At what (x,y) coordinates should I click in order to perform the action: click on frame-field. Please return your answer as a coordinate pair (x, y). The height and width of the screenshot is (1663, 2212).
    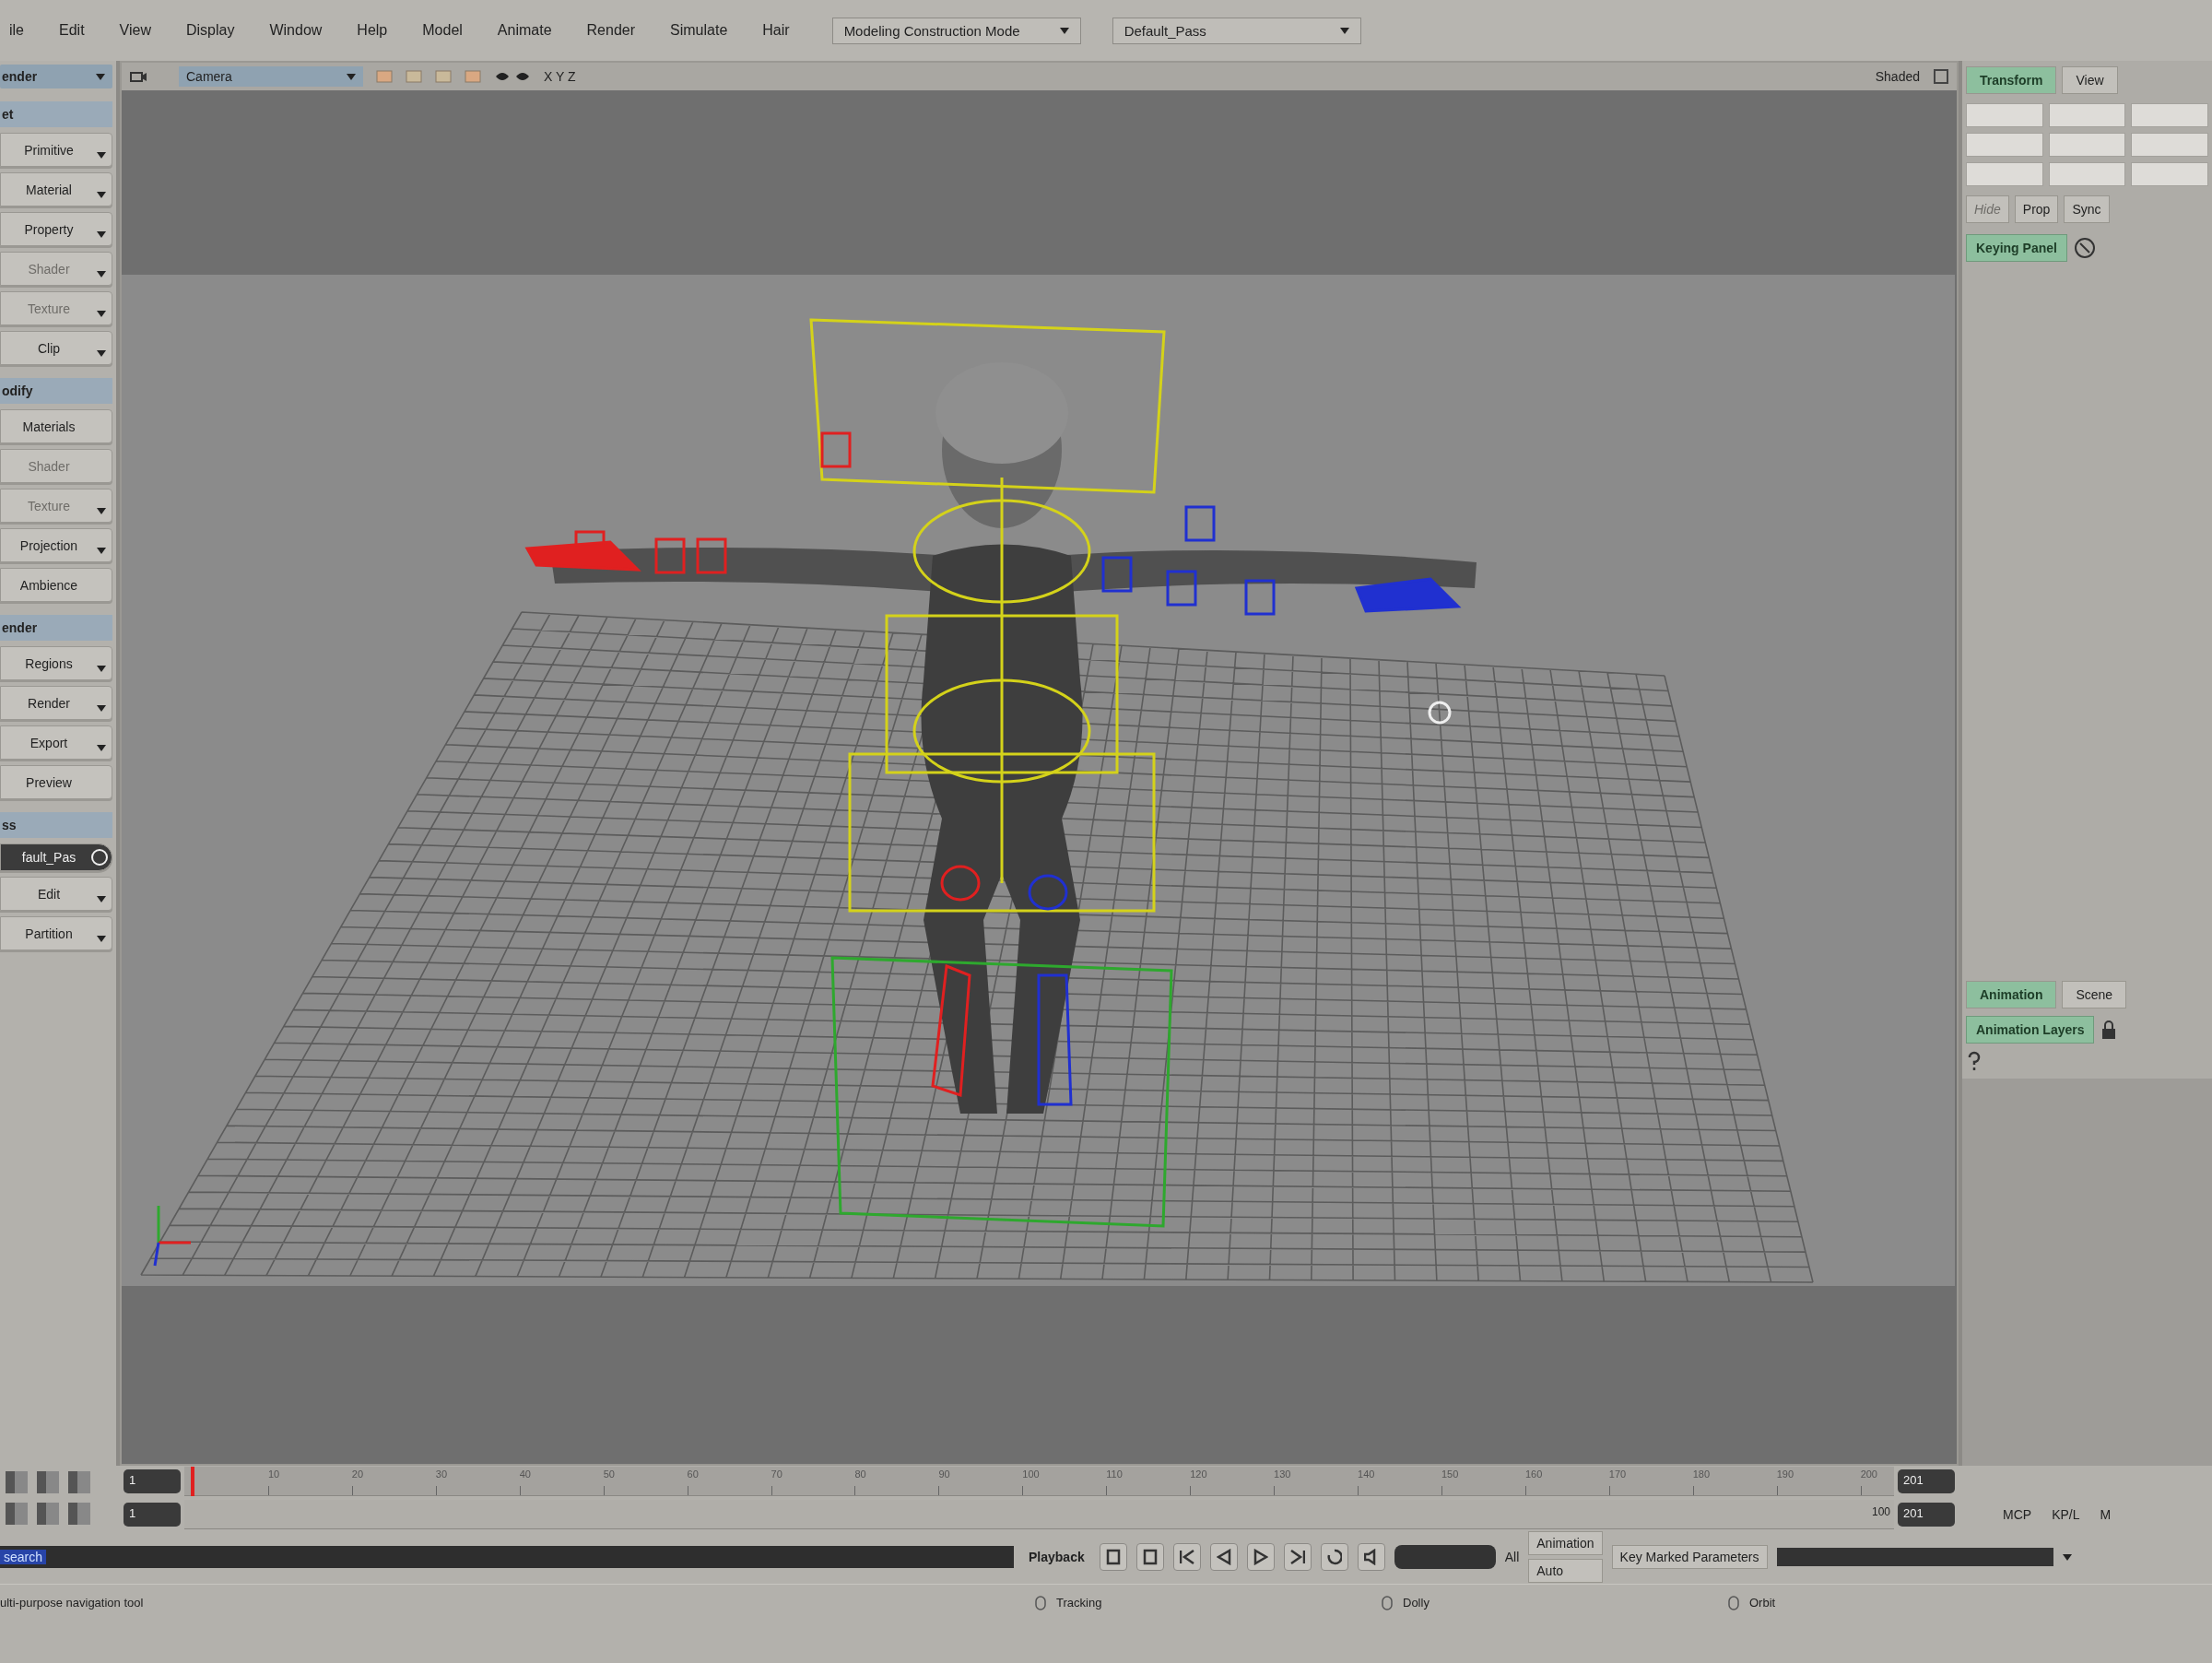
    Looking at the image, I should click on (1445, 1557).